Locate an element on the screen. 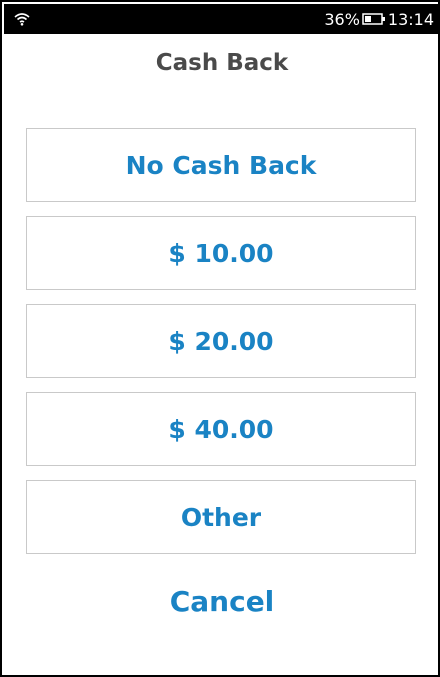  cancel-button: Cancel is located at coordinates (222, 601).